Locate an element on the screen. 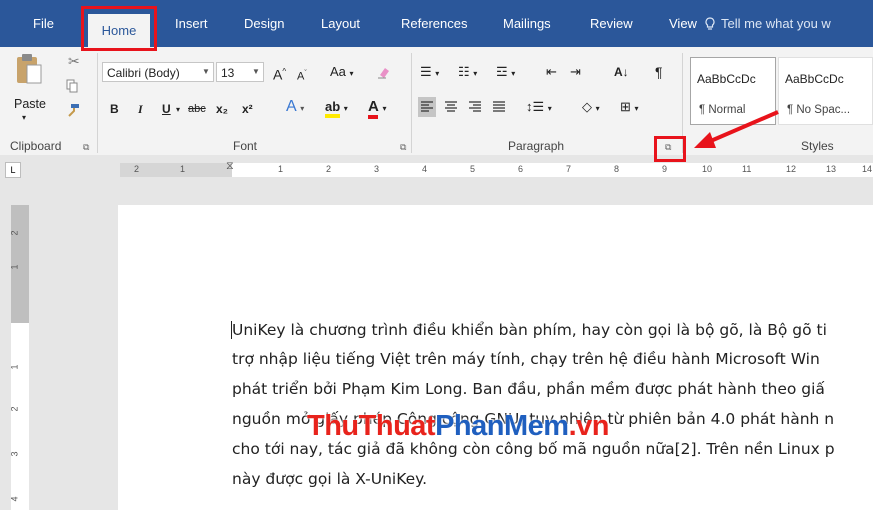 The height and width of the screenshot is (510, 873). font-color-label: A is located at coordinates (373, 108).